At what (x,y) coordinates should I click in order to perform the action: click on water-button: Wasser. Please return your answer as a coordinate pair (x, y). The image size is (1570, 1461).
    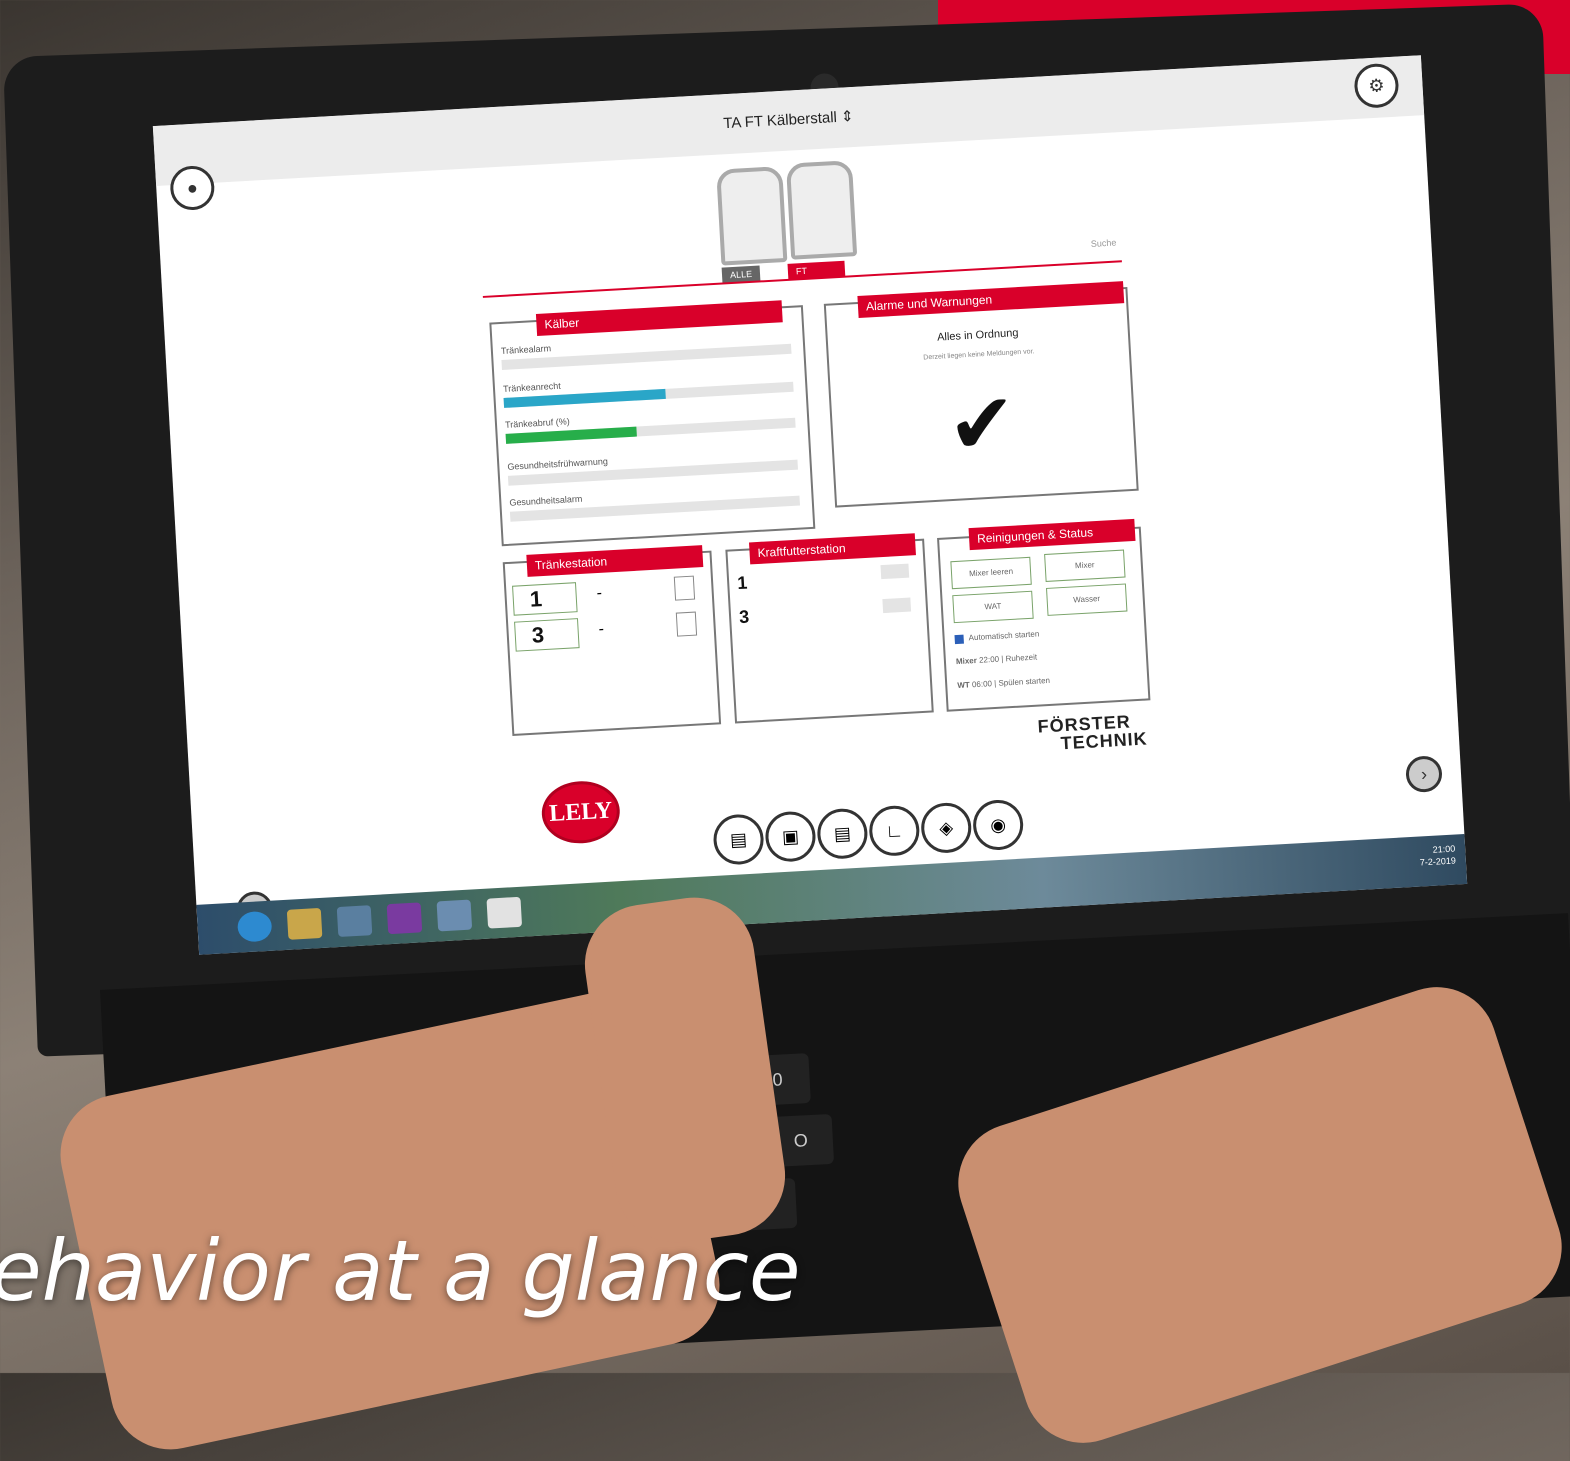
    Looking at the image, I should click on (1086, 599).